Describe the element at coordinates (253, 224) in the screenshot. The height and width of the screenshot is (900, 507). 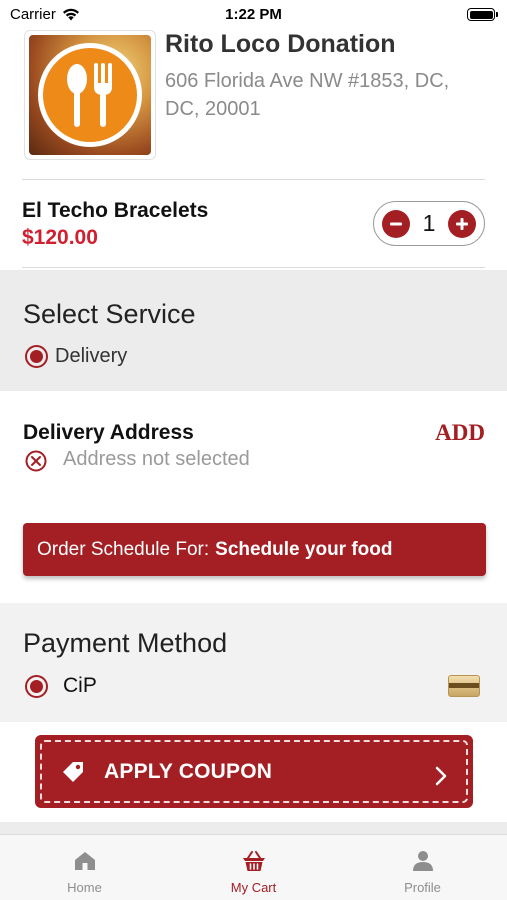
I see `cart-item: El Techo Bracelets $120.00 1` at that location.